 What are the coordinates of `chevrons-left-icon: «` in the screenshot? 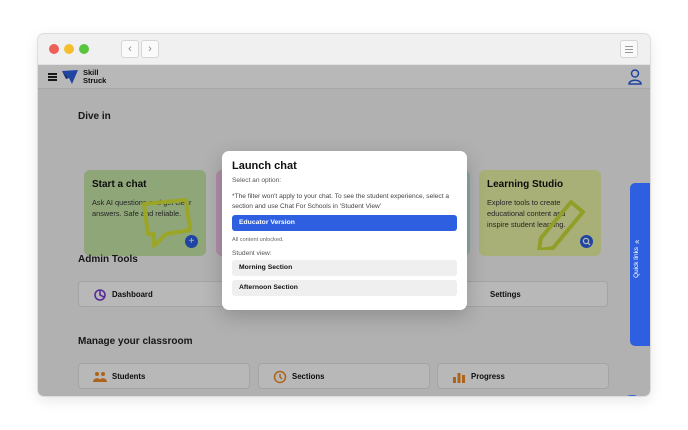 It's located at (637, 241).